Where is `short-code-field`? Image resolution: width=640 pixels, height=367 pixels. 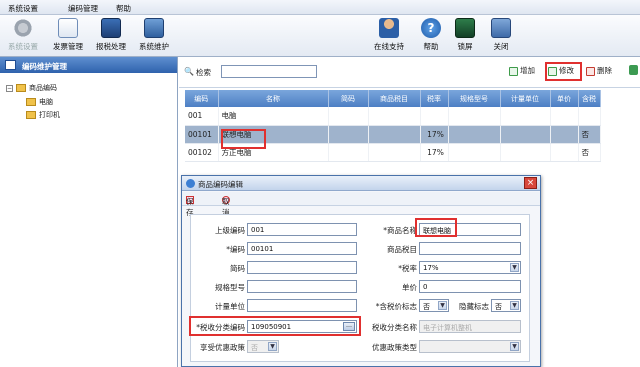 short-code-field is located at coordinates (302, 267).